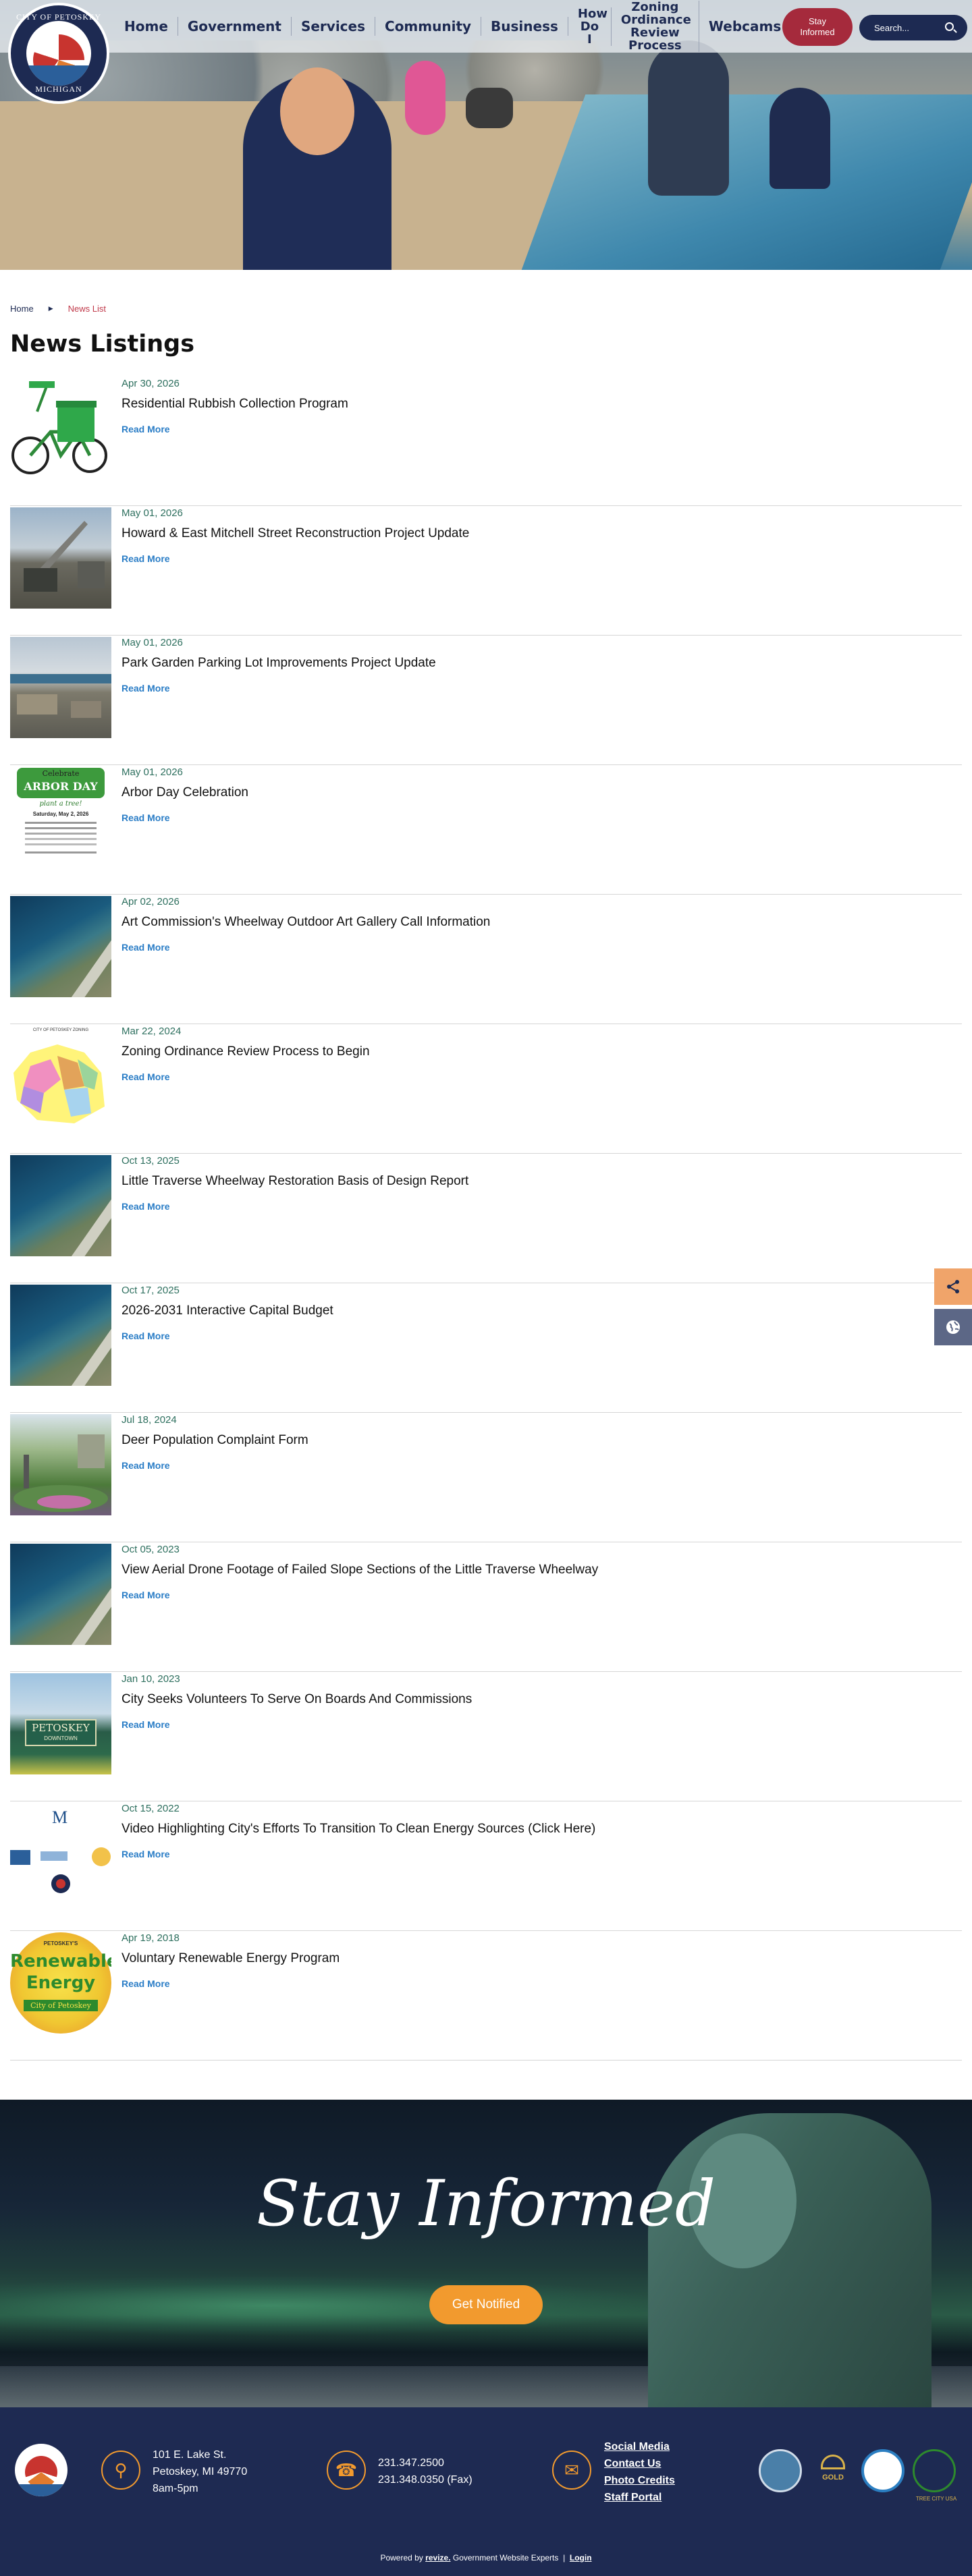  What do you see at coordinates (151, 901) in the screenshot?
I see `news-date: Apr 02, 2026` at bounding box center [151, 901].